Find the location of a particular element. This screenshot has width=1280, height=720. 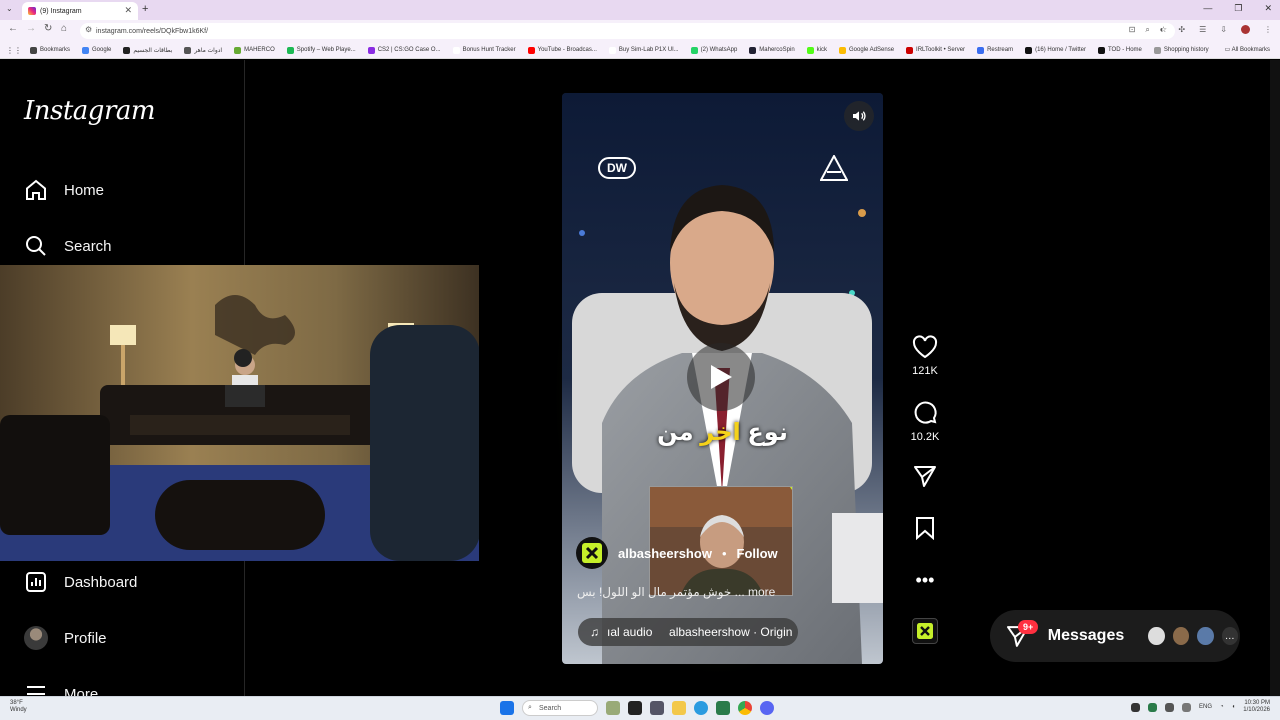

bookmark-item: IRLToolkit • Server is located at coordinates (936, 50).